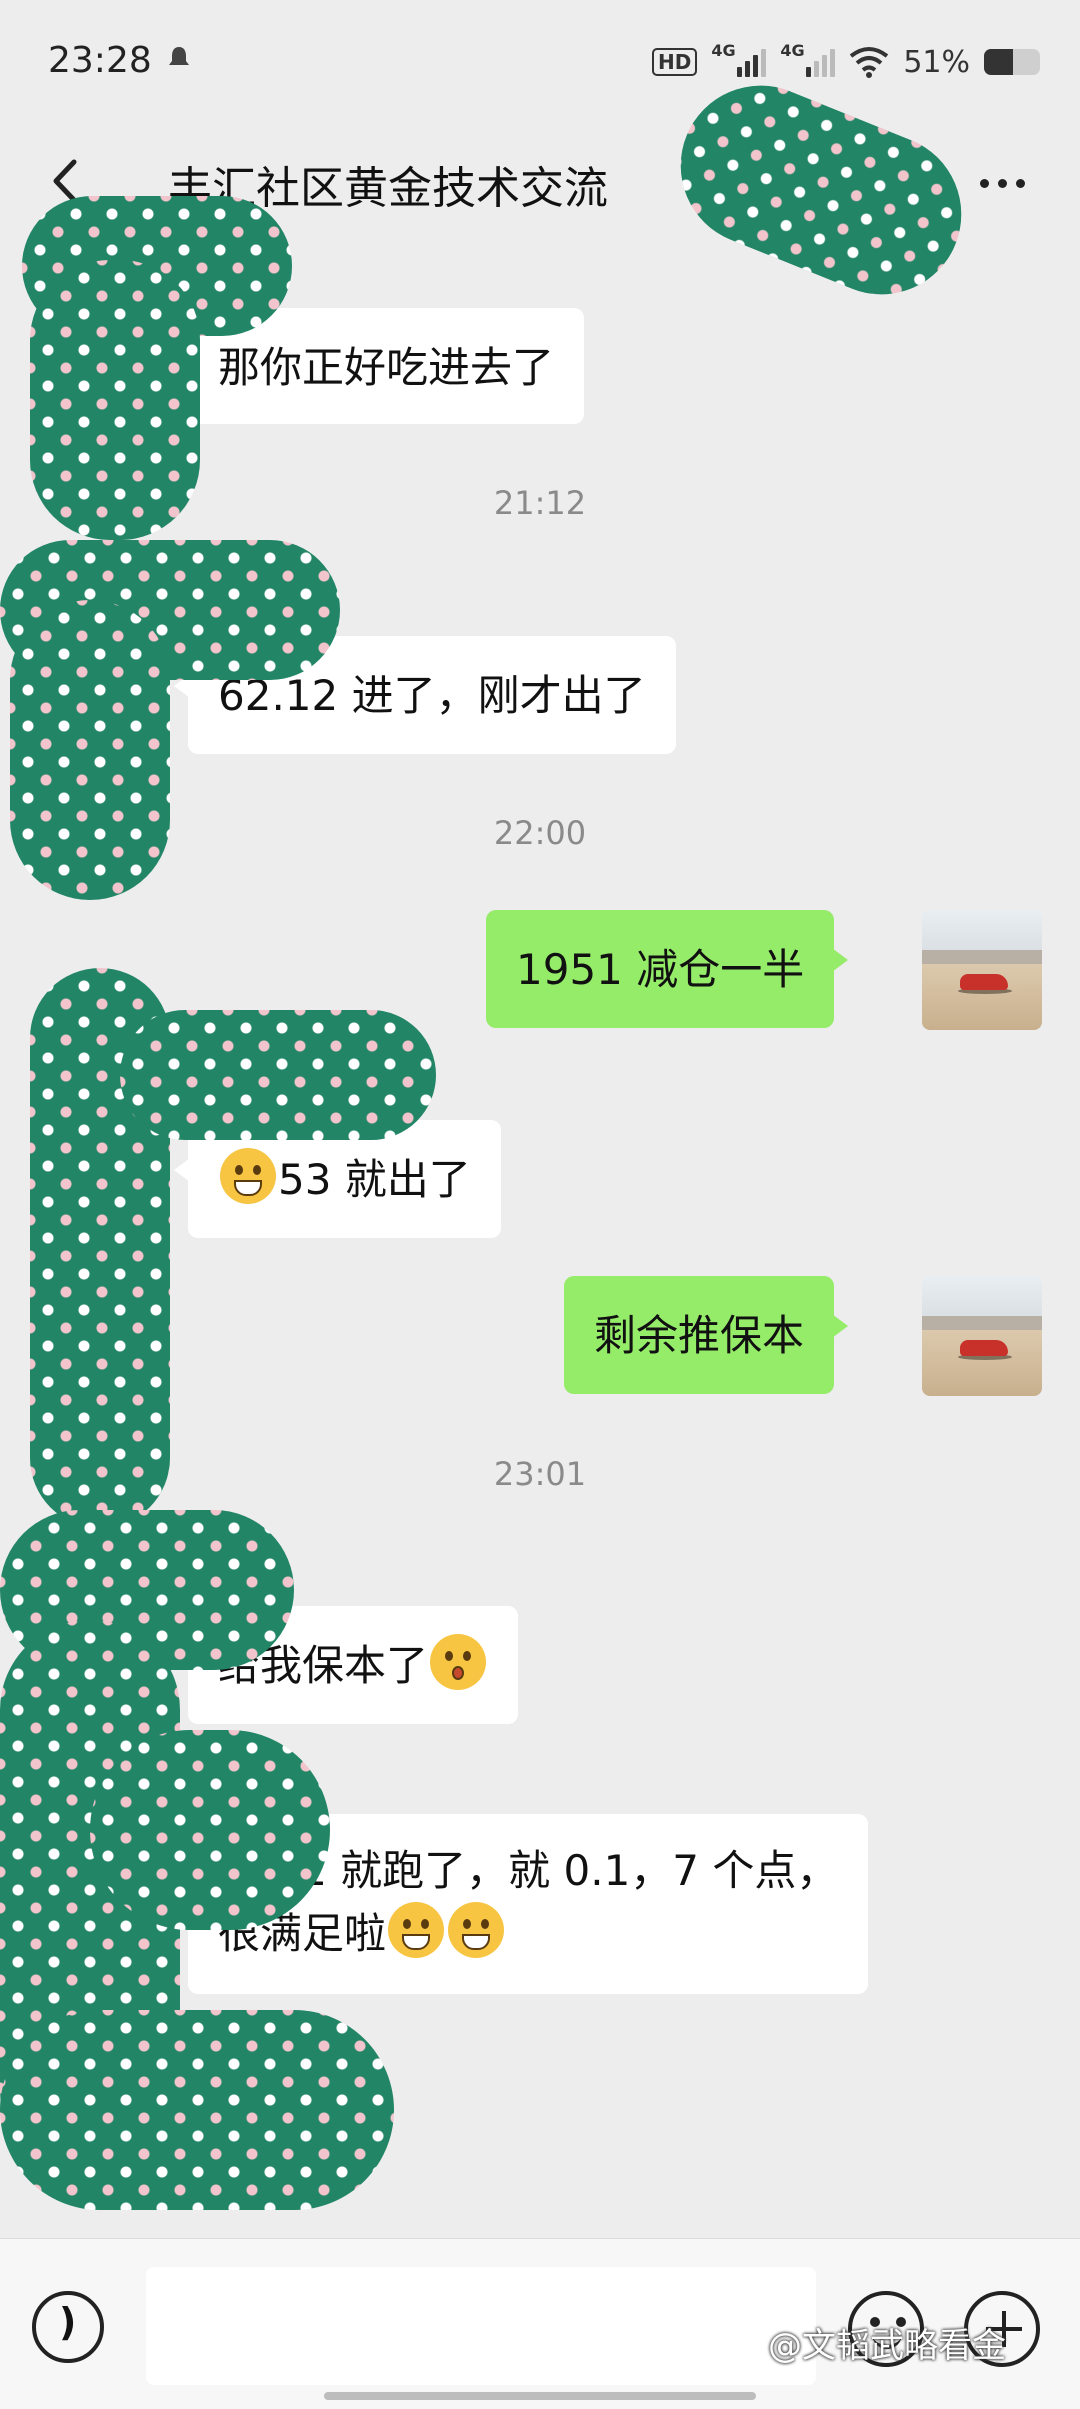 Image resolution: width=1080 pixels, height=2409 pixels. Describe the element at coordinates (100, 60) in the screenshot. I see `status-time: 23:28` at that location.